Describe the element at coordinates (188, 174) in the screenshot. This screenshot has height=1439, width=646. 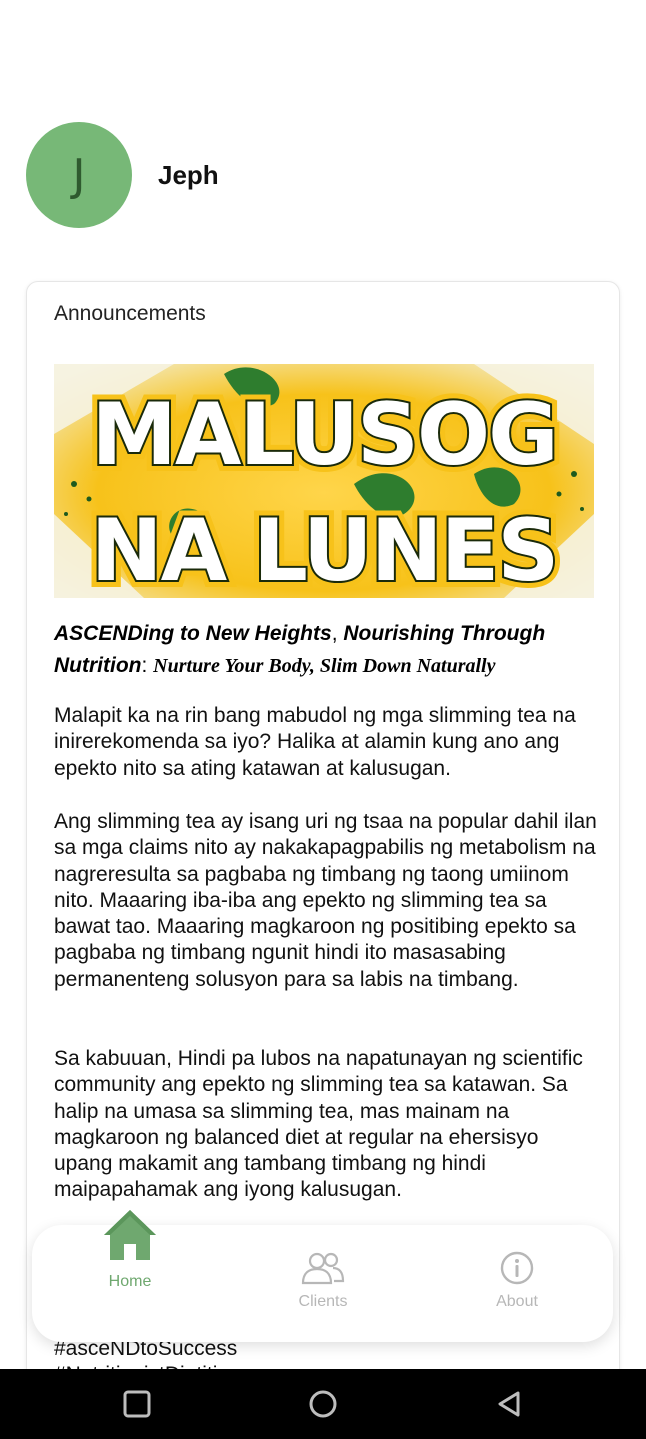
I see `user-name: Jeph` at that location.